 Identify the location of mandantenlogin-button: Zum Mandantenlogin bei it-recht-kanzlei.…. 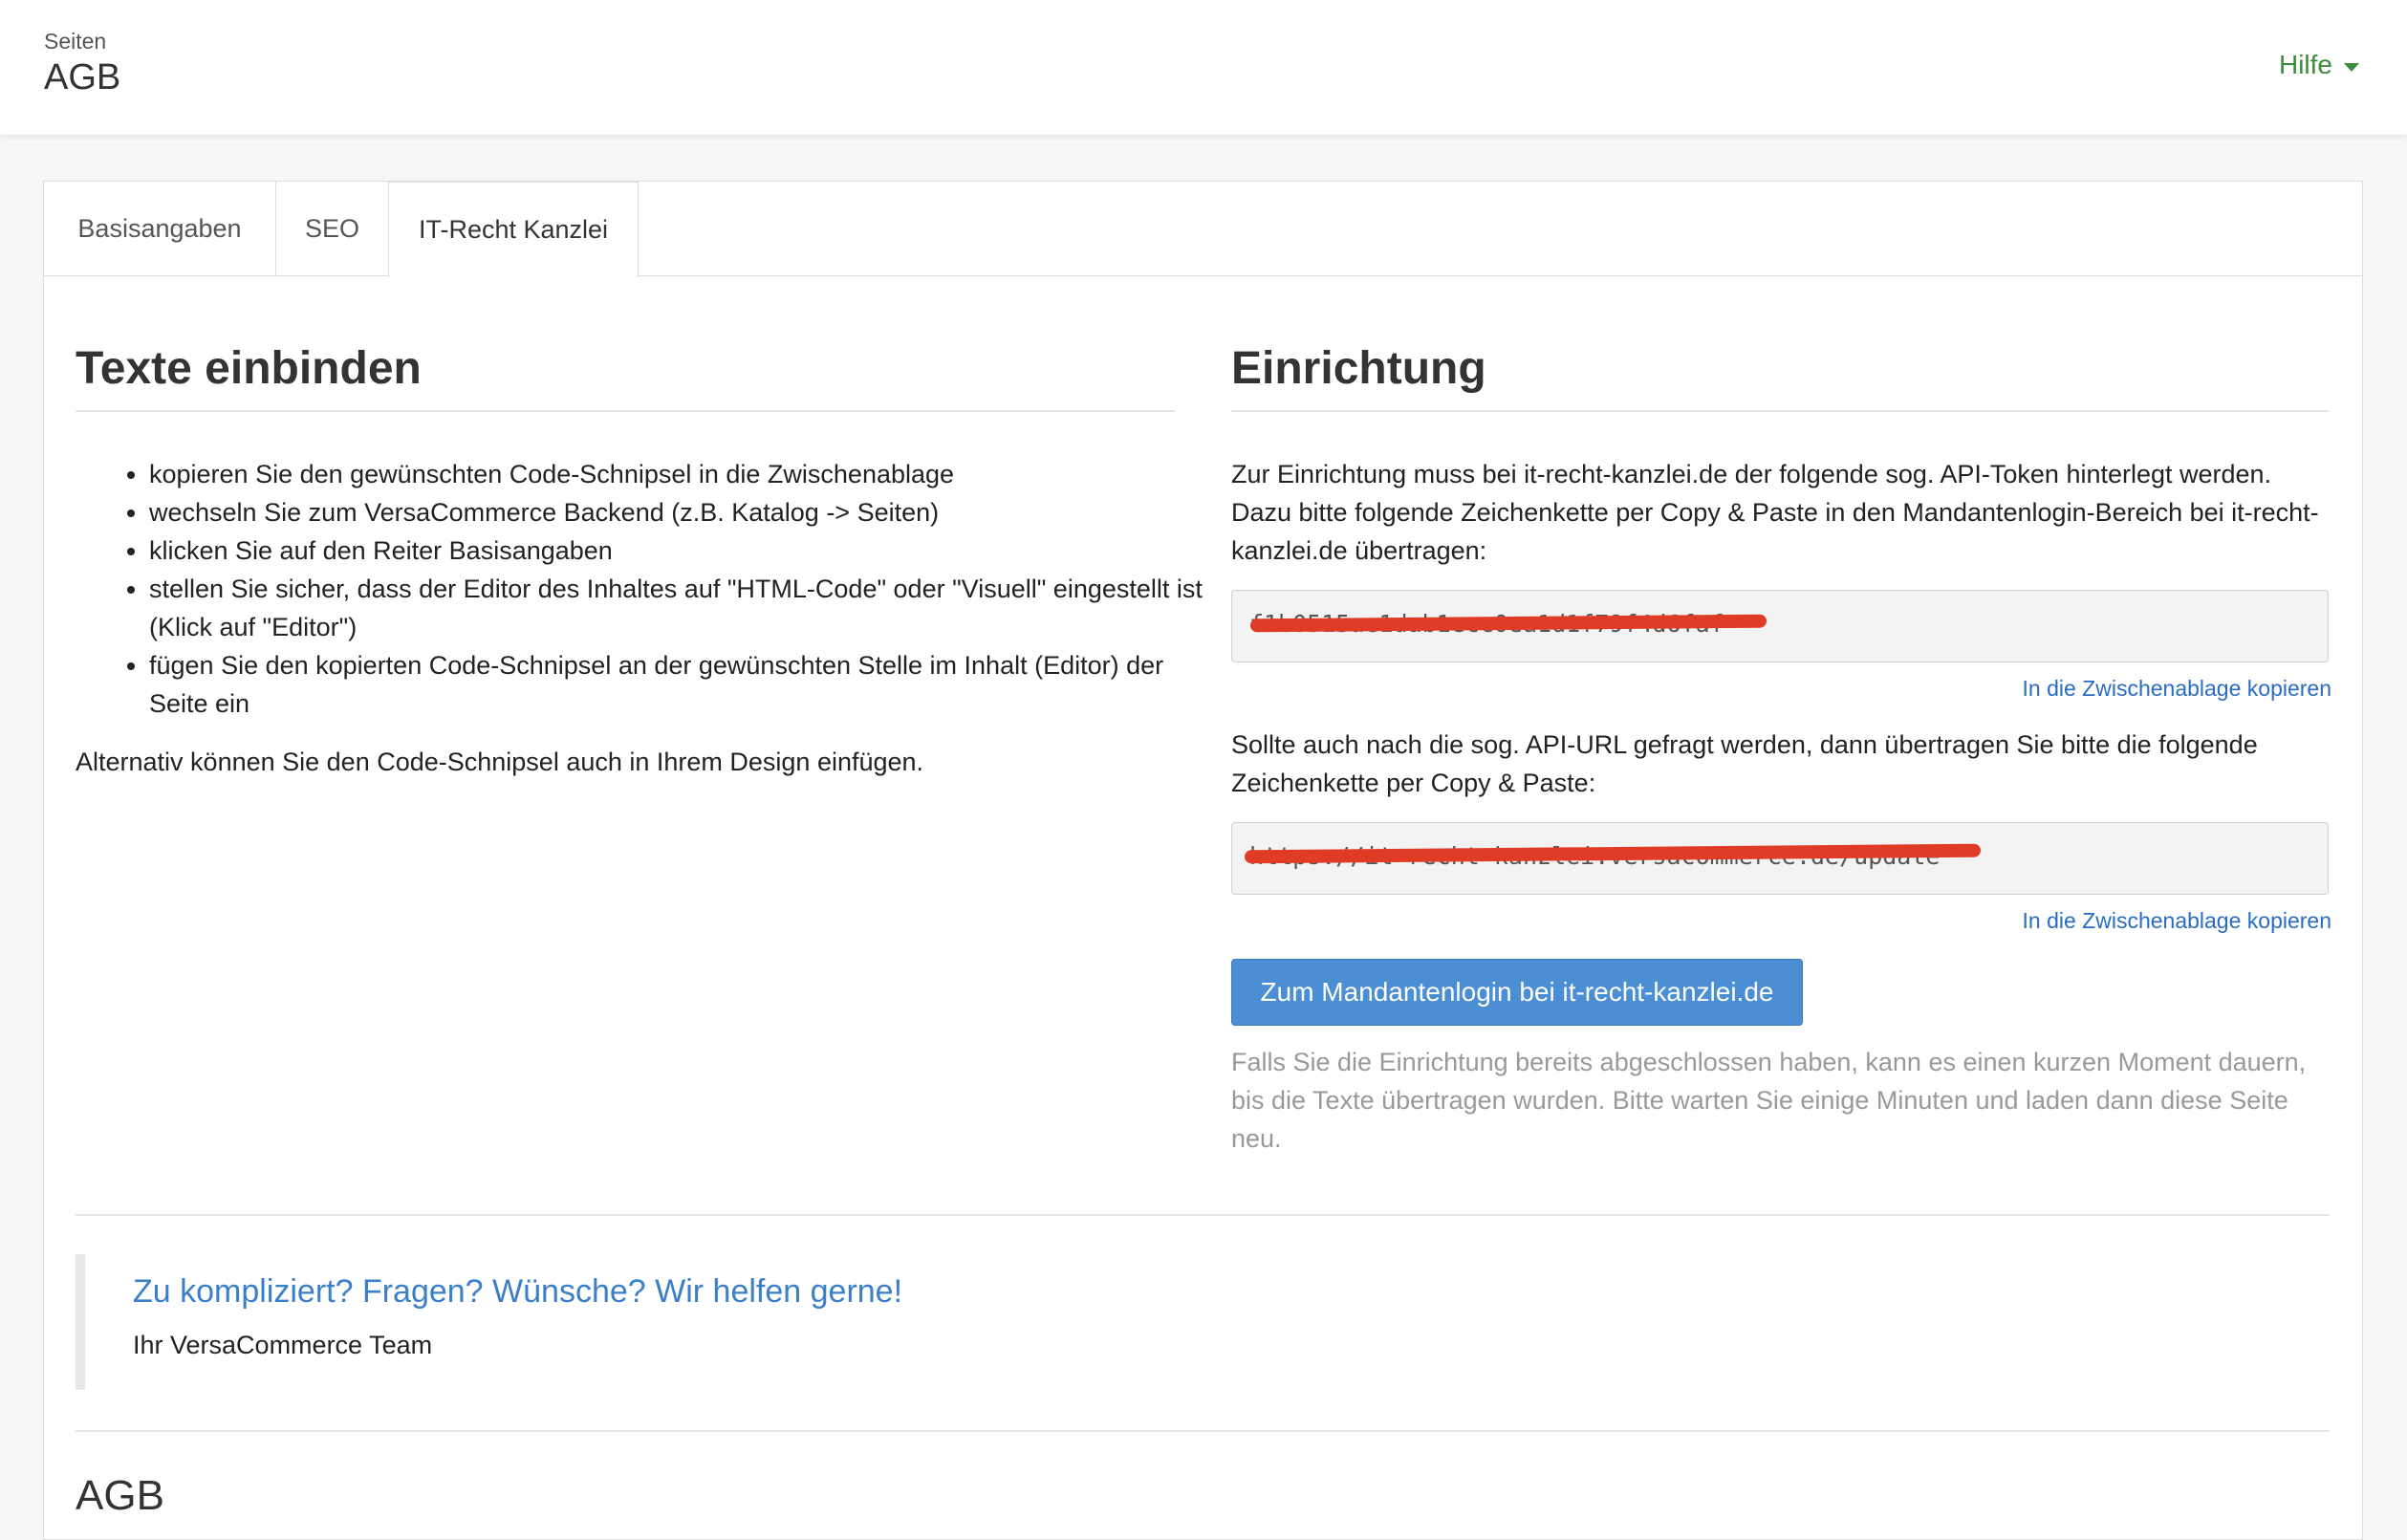
(1517, 993).